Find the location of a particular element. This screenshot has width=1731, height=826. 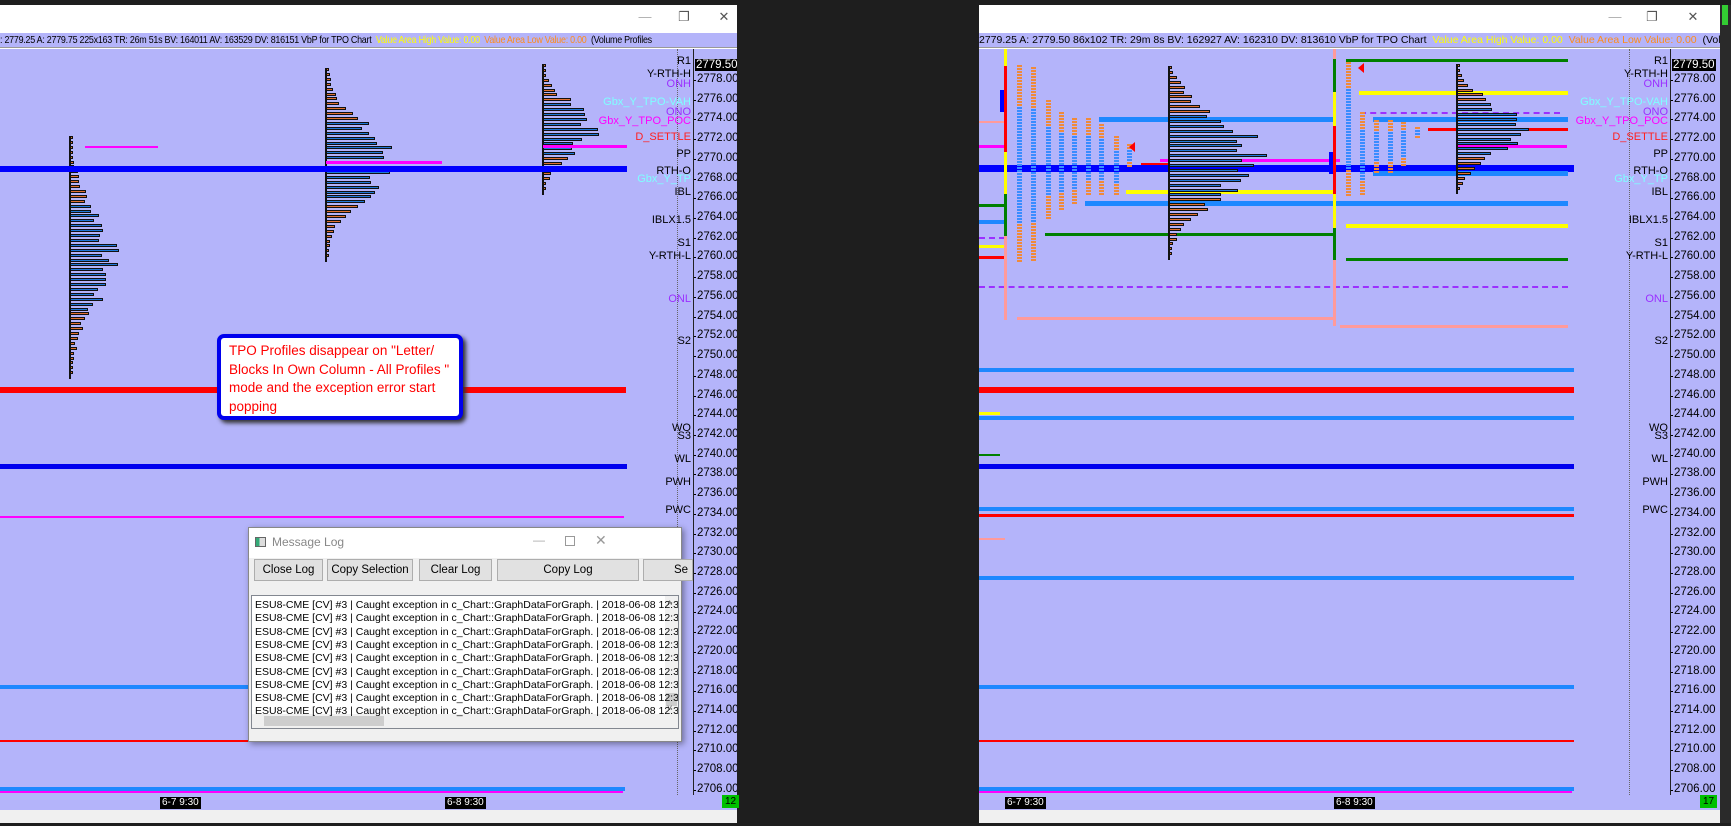

price-tick: 2748.00 is located at coordinates (715, 374).